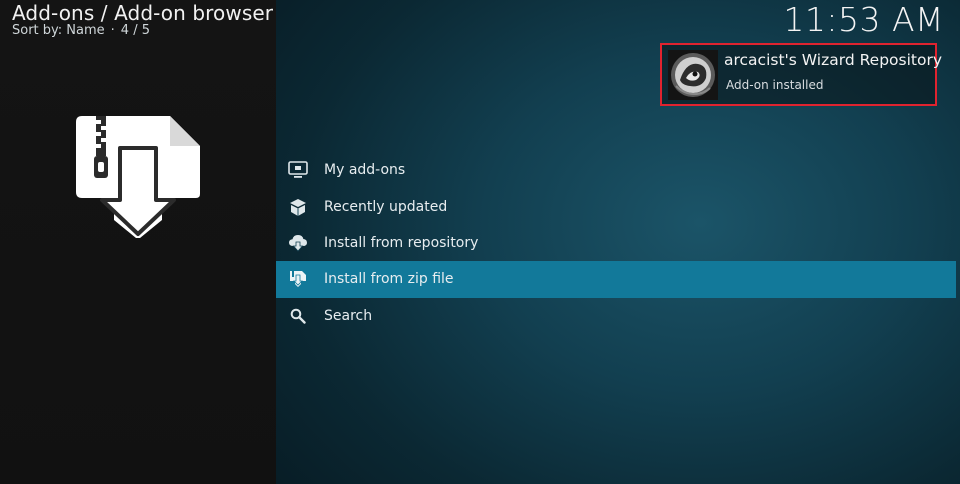 This screenshot has height=484, width=960. What do you see at coordinates (616, 170) in the screenshot?
I see `menu-item-my-addons: My add-ons` at bounding box center [616, 170].